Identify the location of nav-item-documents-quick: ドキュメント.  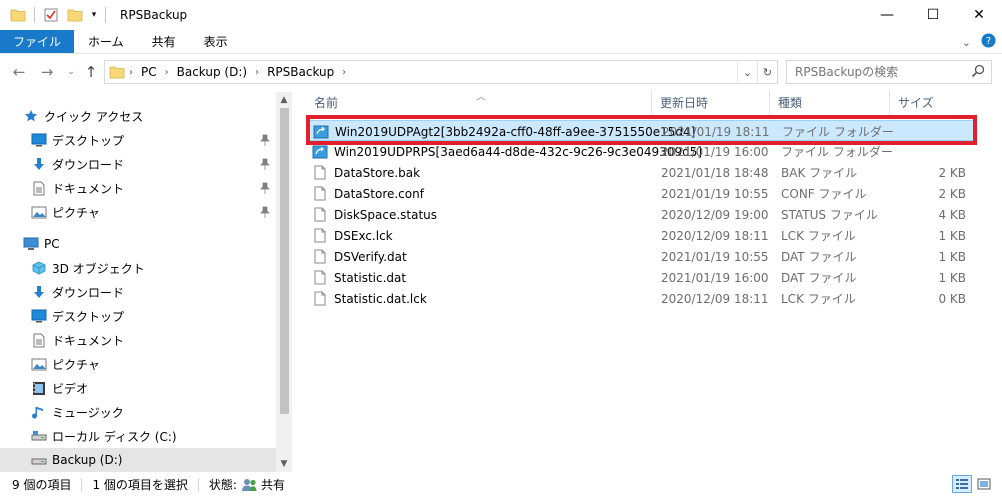
(153, 188).